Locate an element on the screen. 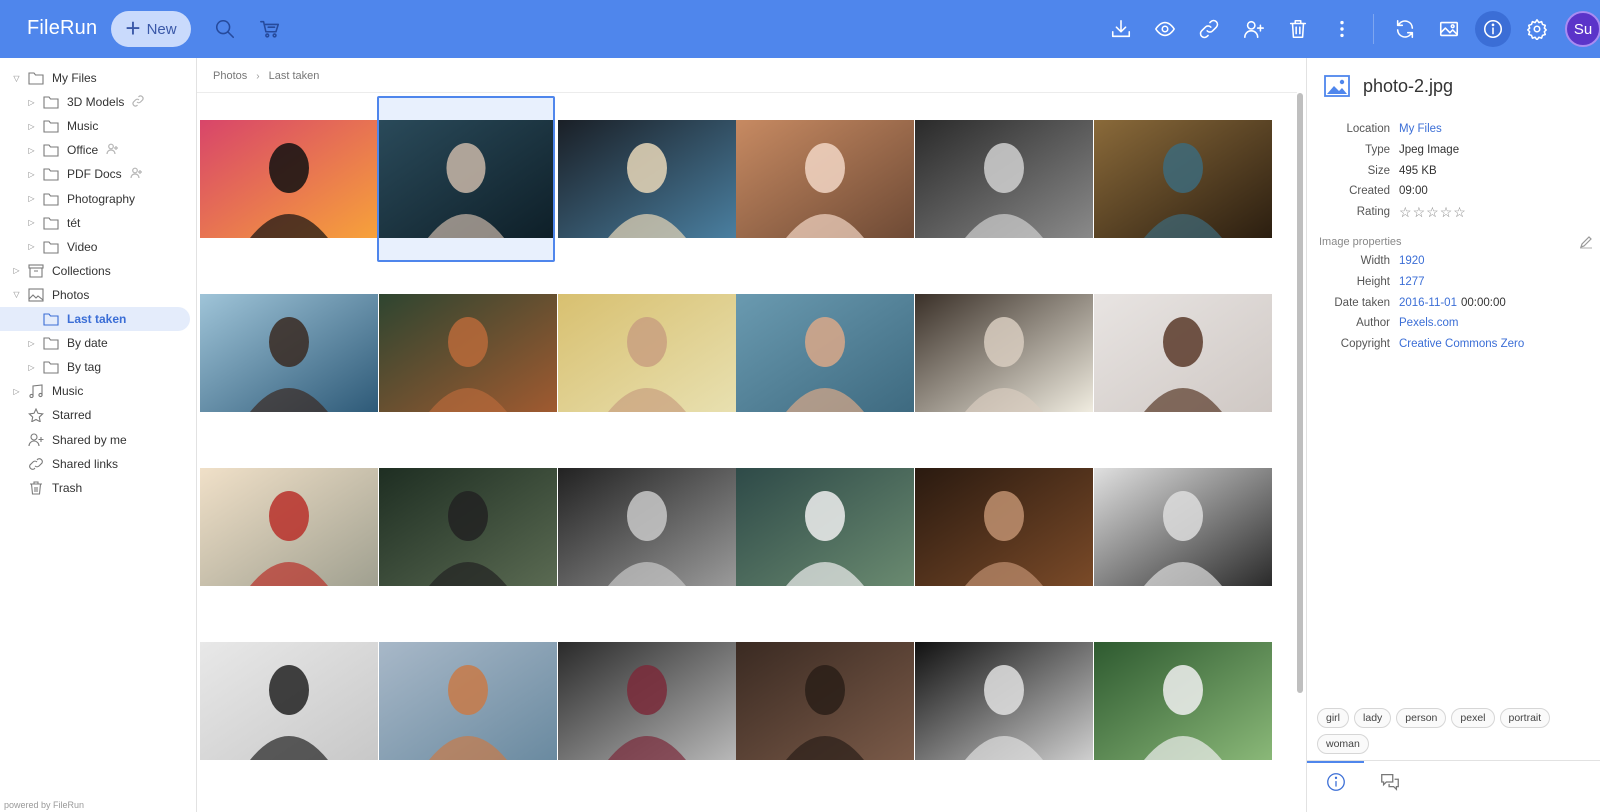 This screenshot has width=1600, height=812. top-toolbar: FileRun + New Su is located at coordinates (800, 29).